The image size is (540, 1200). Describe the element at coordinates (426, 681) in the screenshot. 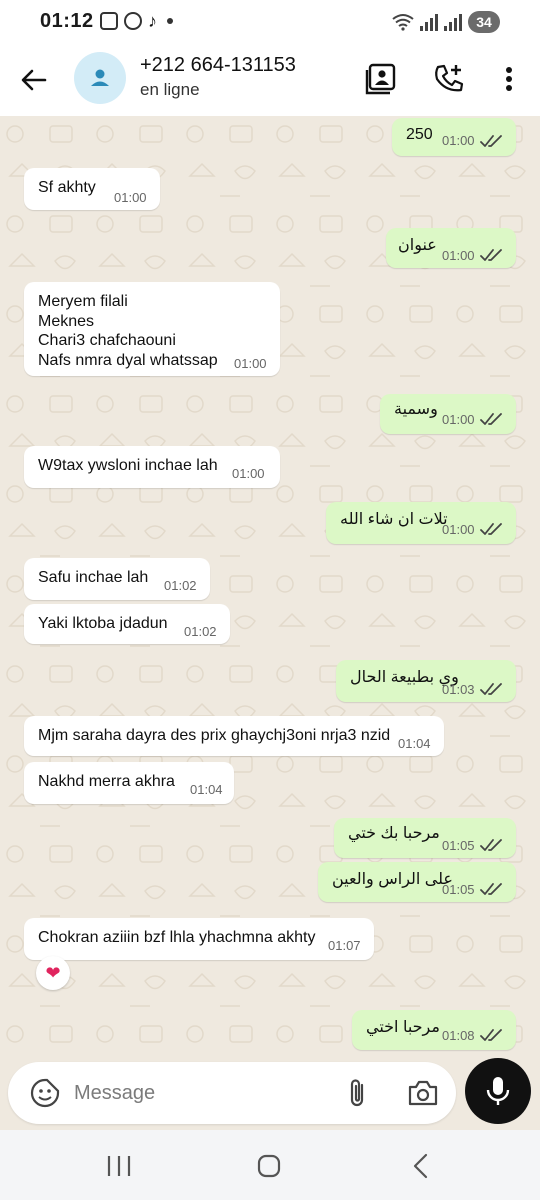

I see `message-bubble-outgoing: وي بطبيعة الحال 01:03` at that location.